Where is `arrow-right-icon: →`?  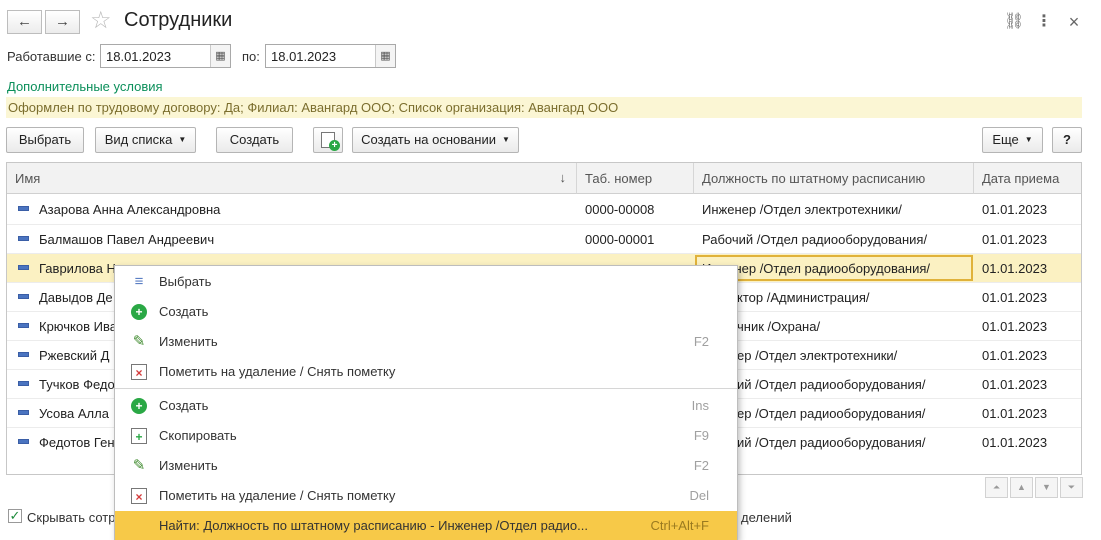 arrow-right-icon: → is located at coordinates (62, 21).